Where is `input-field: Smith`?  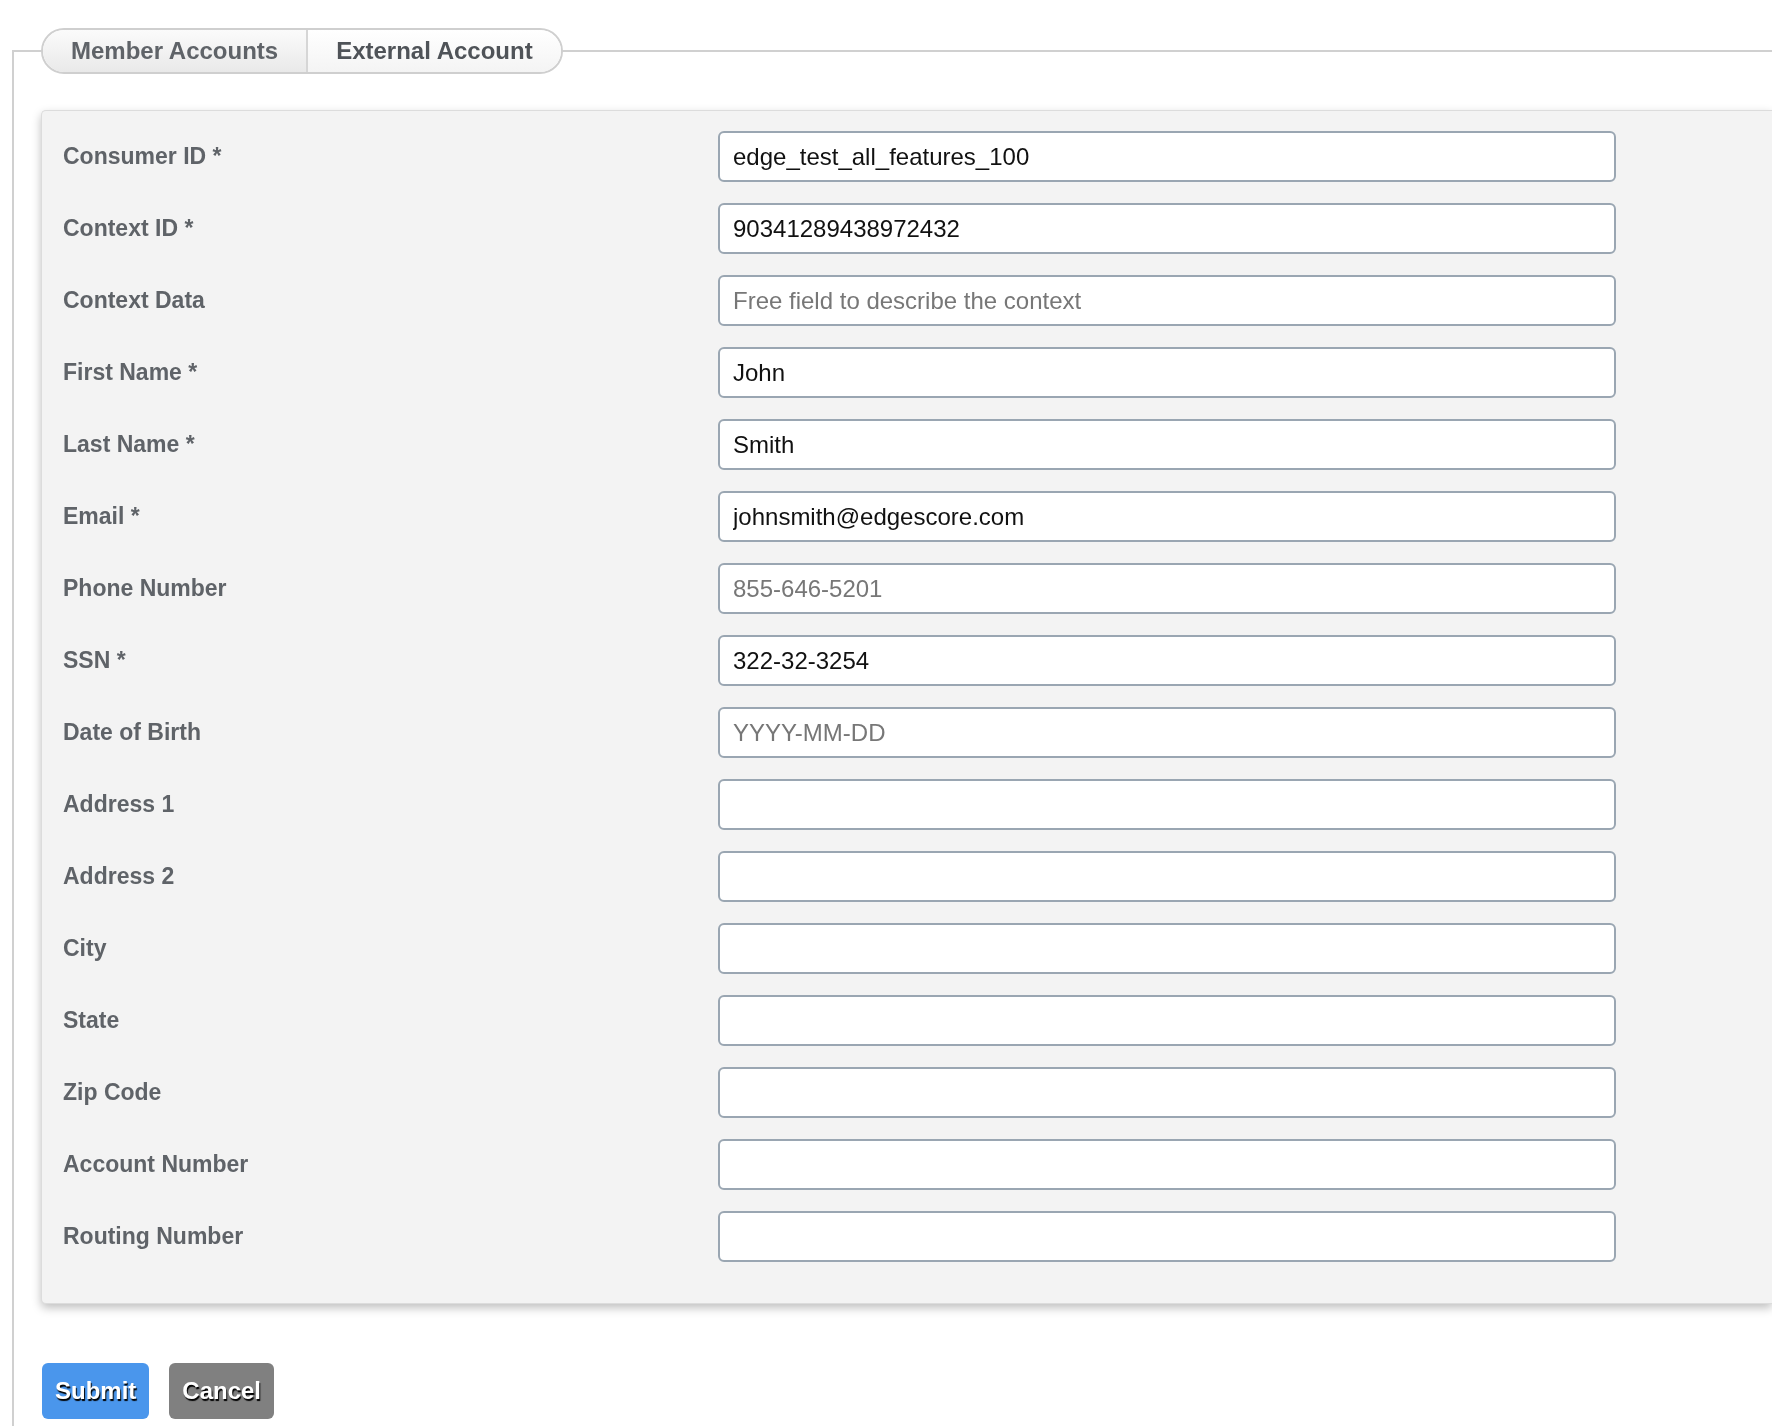 input-field: Smith is located at coordinates (1167, 444).